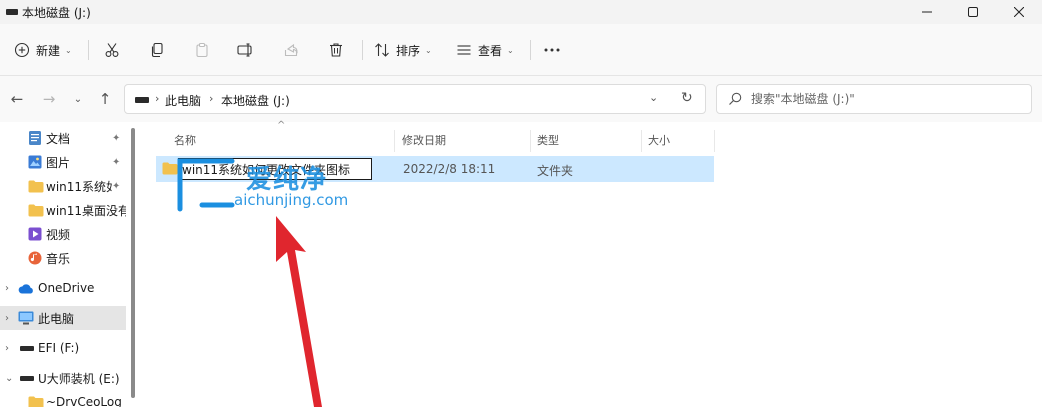  Describe the element at coordinates (25, 288) in the screenshot. I see `onedrive-icon` at that location.